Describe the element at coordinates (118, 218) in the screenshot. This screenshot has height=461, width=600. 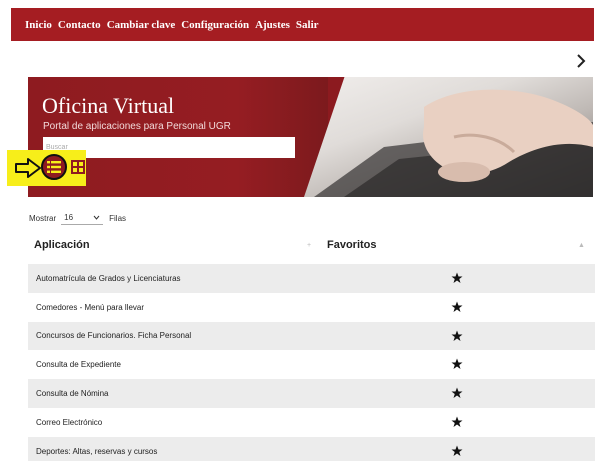
I see `rows-label: Filas` at that location.